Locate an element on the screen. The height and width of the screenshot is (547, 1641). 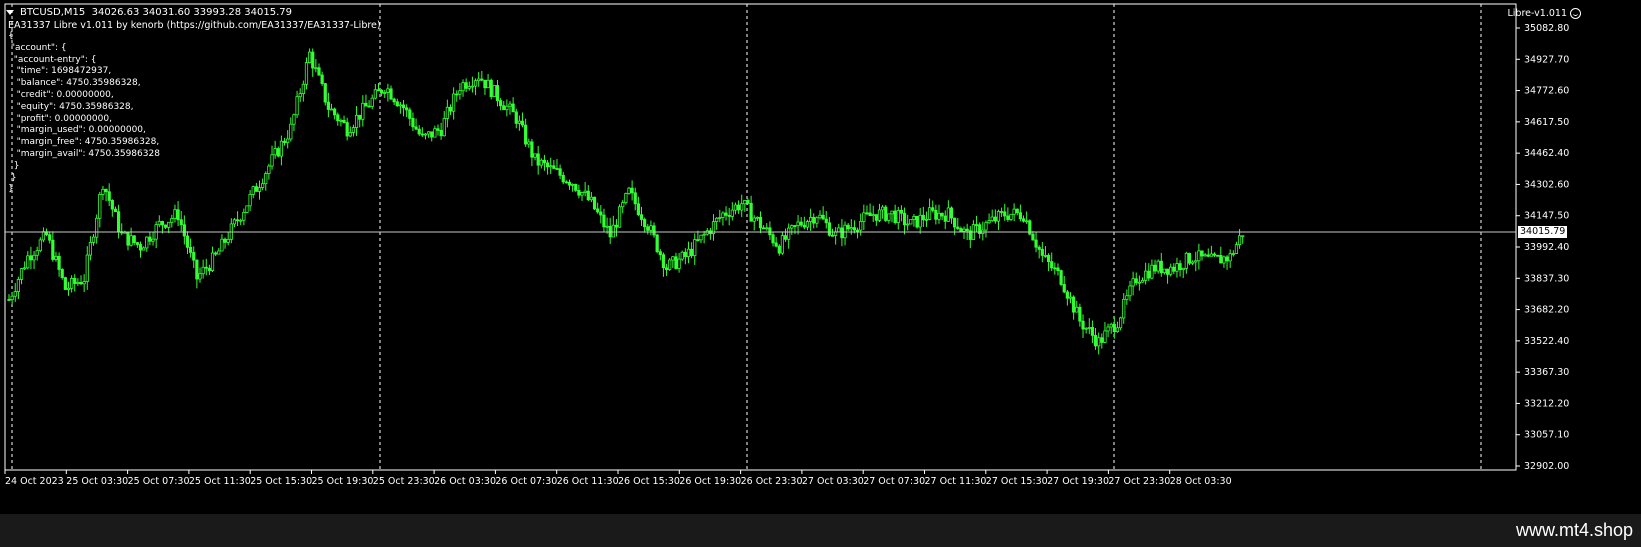
ea-tag-label: Libre-v1.011 is located at coordinates (1537, 13).